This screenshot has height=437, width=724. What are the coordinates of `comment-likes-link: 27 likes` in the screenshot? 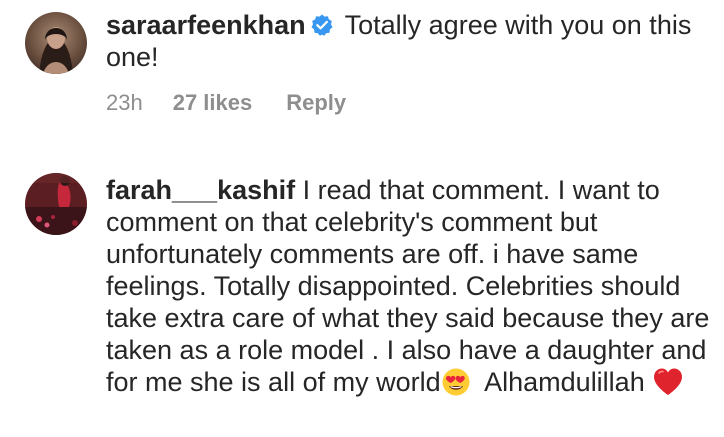 It's located at (213, 103).